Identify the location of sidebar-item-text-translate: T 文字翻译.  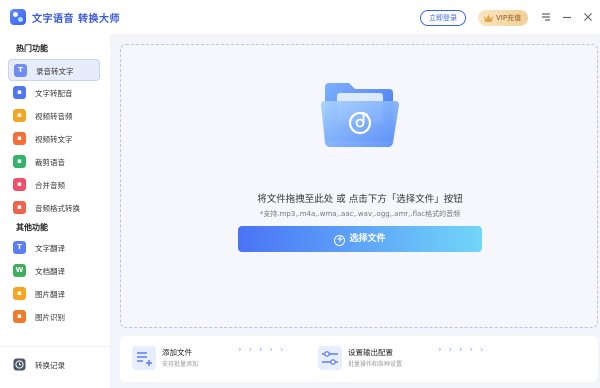
(54, 248).